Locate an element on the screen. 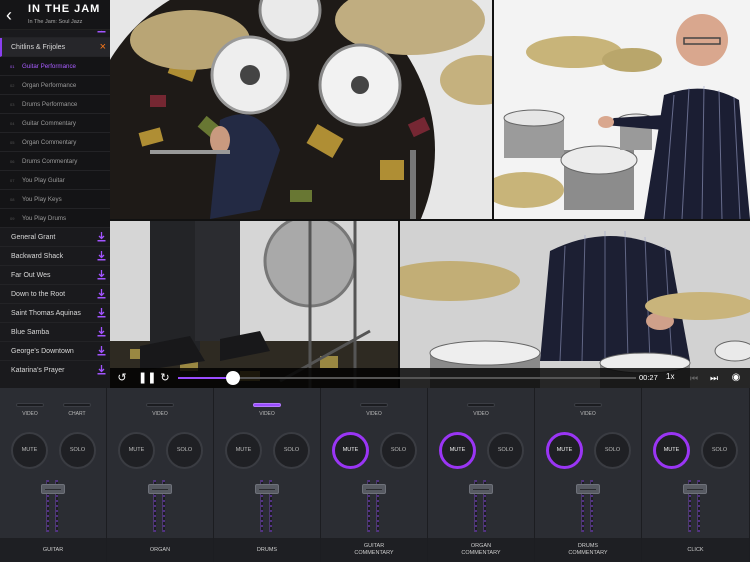 The width and height of the screenshot is (750, 562). channel-name: CLICK is located at coordinates (695, 549).